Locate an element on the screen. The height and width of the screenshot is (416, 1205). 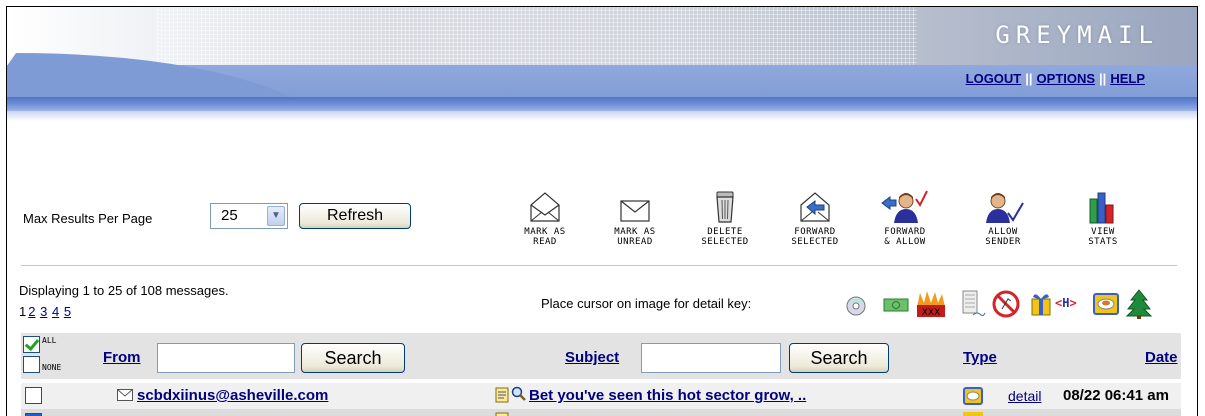
subject-link: Bet you've seen this hot sector grow, .. is located at coordinates (667, 395).